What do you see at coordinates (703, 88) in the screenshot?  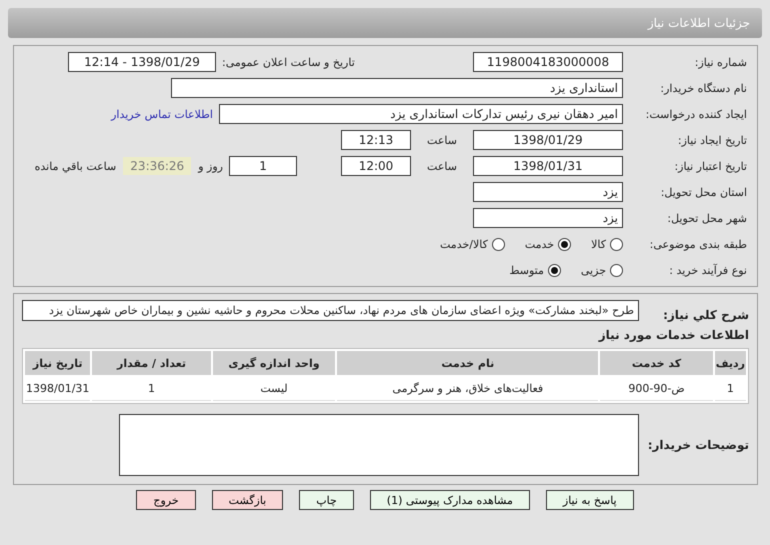 I see `field-label: نام دستگاه خریدار:` at bounding box center [703, 88].